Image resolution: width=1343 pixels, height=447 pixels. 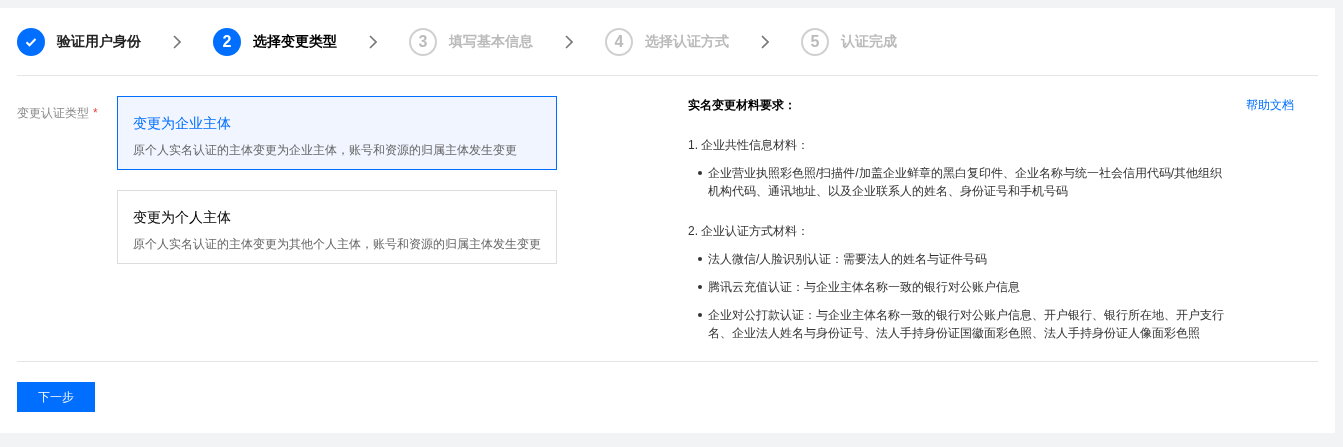 What do you see at coordinates (53, 113) in the screenshot?
I see `field-label: 变更认证类型` at bounding box center [53, 113].